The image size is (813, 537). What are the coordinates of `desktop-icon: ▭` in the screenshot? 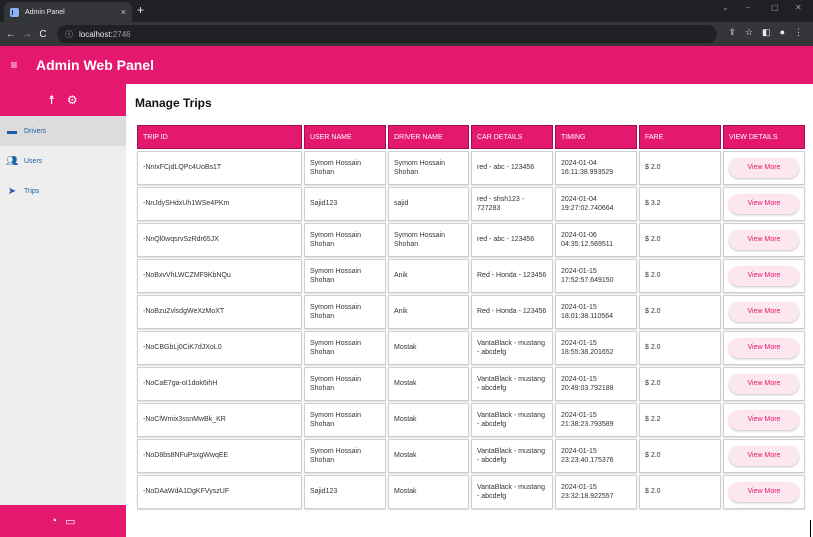 It's located at (70, 521).